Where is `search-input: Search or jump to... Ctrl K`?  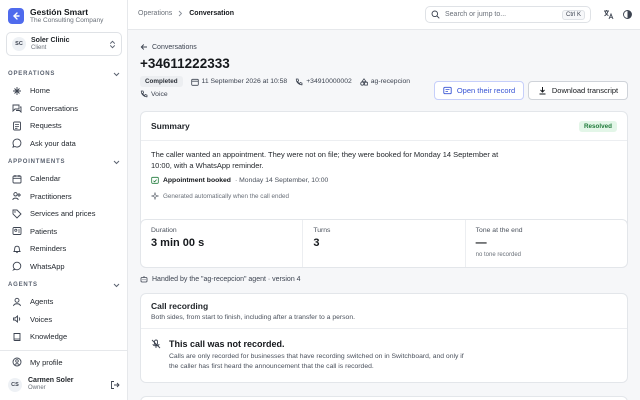
search-input: Search or jump to... Ctrl K is located at coordinates (508, 14).